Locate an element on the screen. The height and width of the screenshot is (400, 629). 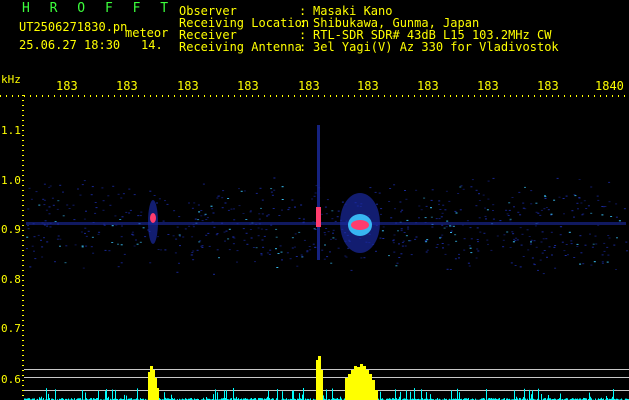
info-value: 3el Yagi(V) Az 330 for Vladivostok is located at coordinates (436, 47).